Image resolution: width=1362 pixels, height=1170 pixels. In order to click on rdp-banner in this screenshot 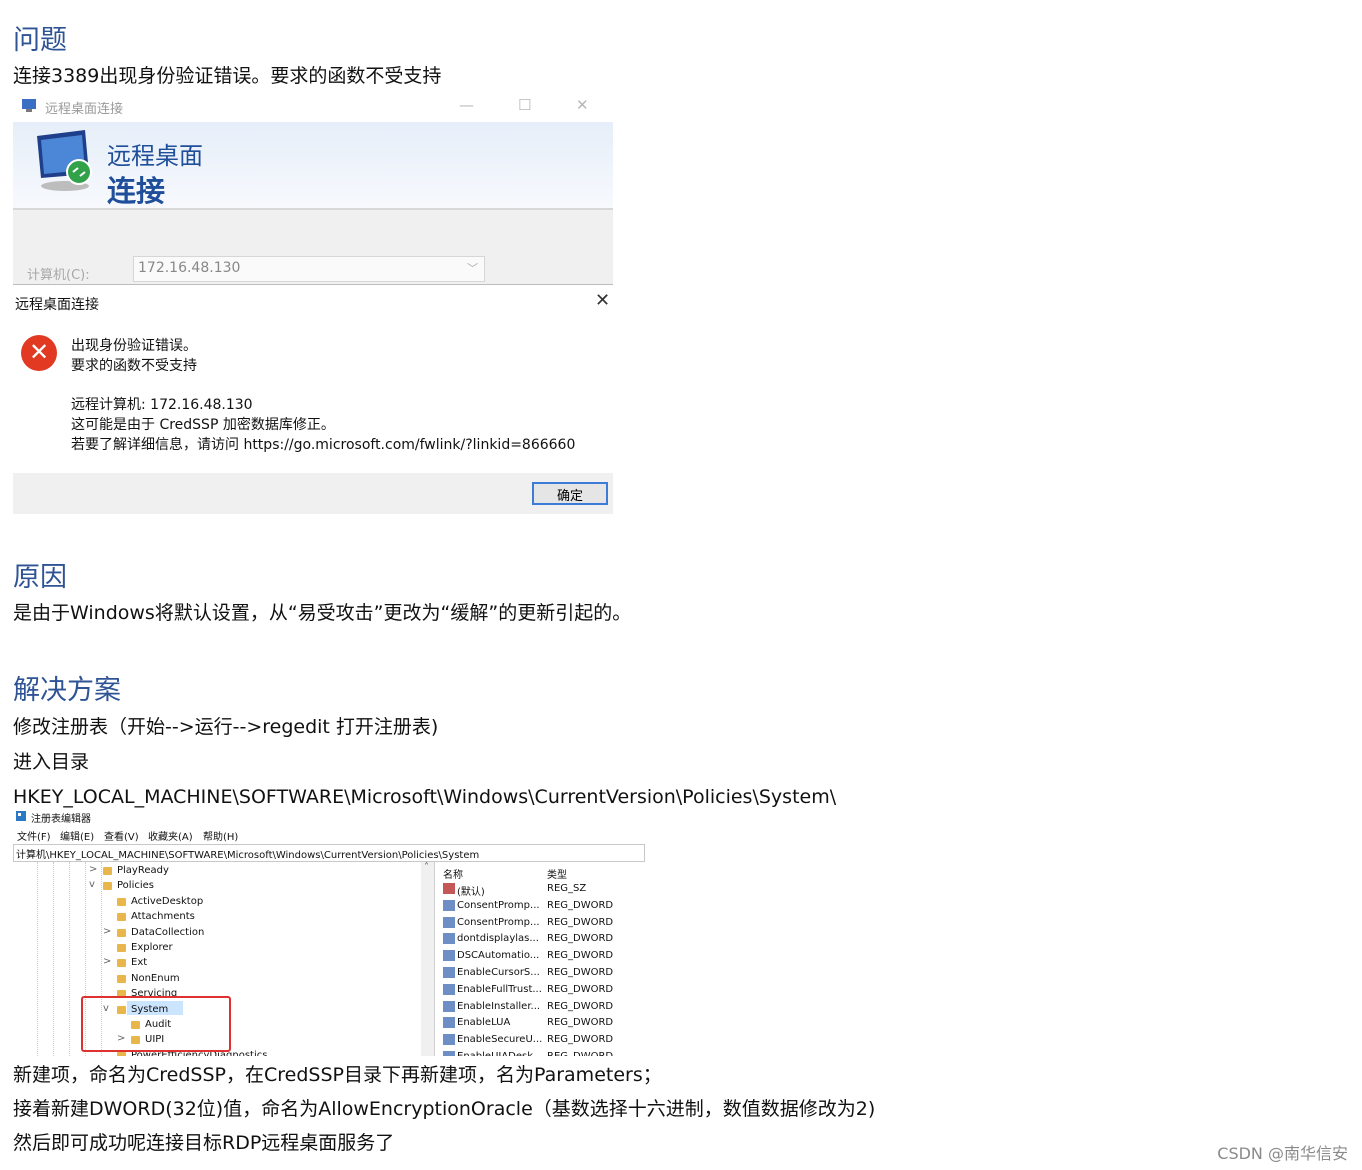, I will do `click(313, 166)`.